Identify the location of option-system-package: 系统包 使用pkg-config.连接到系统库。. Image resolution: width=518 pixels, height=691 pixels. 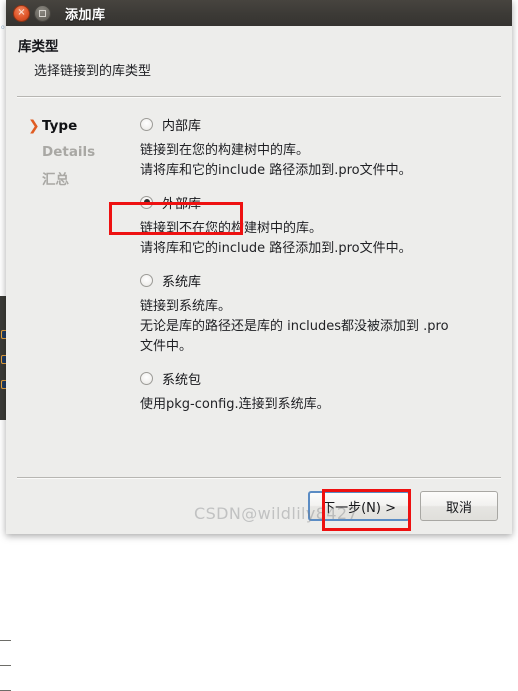
(318, 391).